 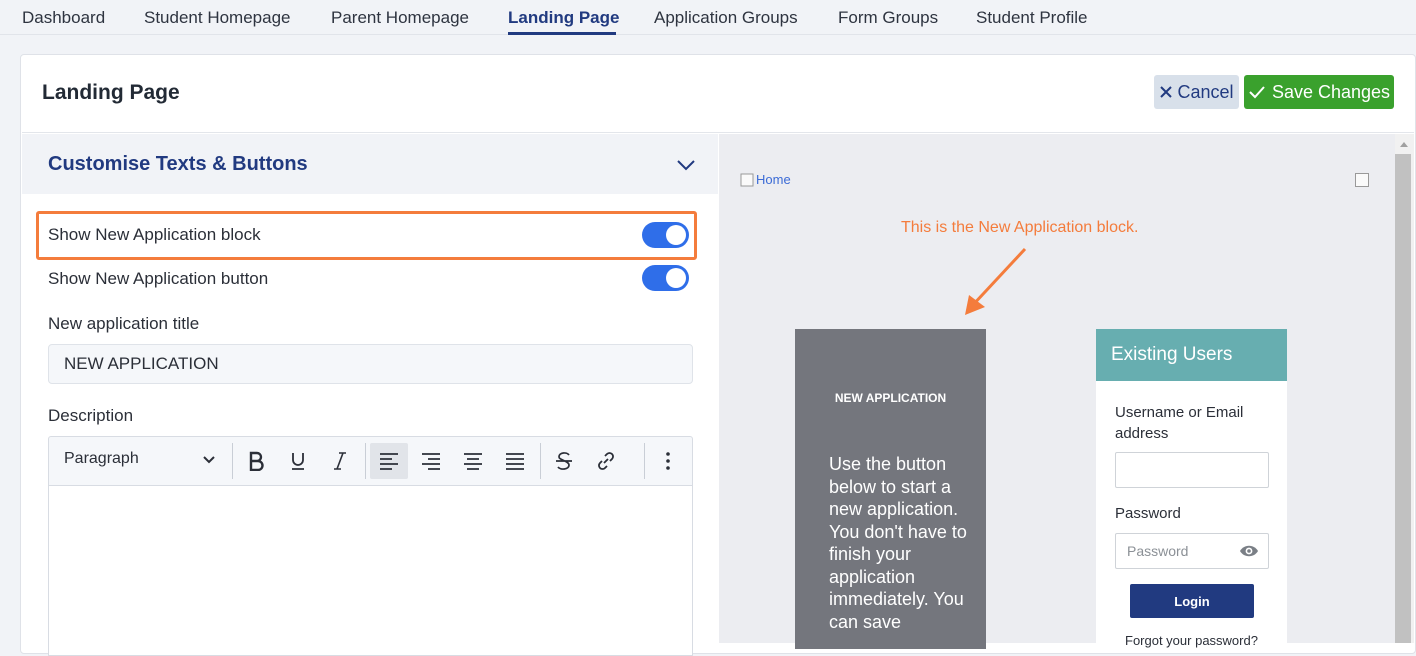 I want to click on header-divider, so click(x=718, y=132).